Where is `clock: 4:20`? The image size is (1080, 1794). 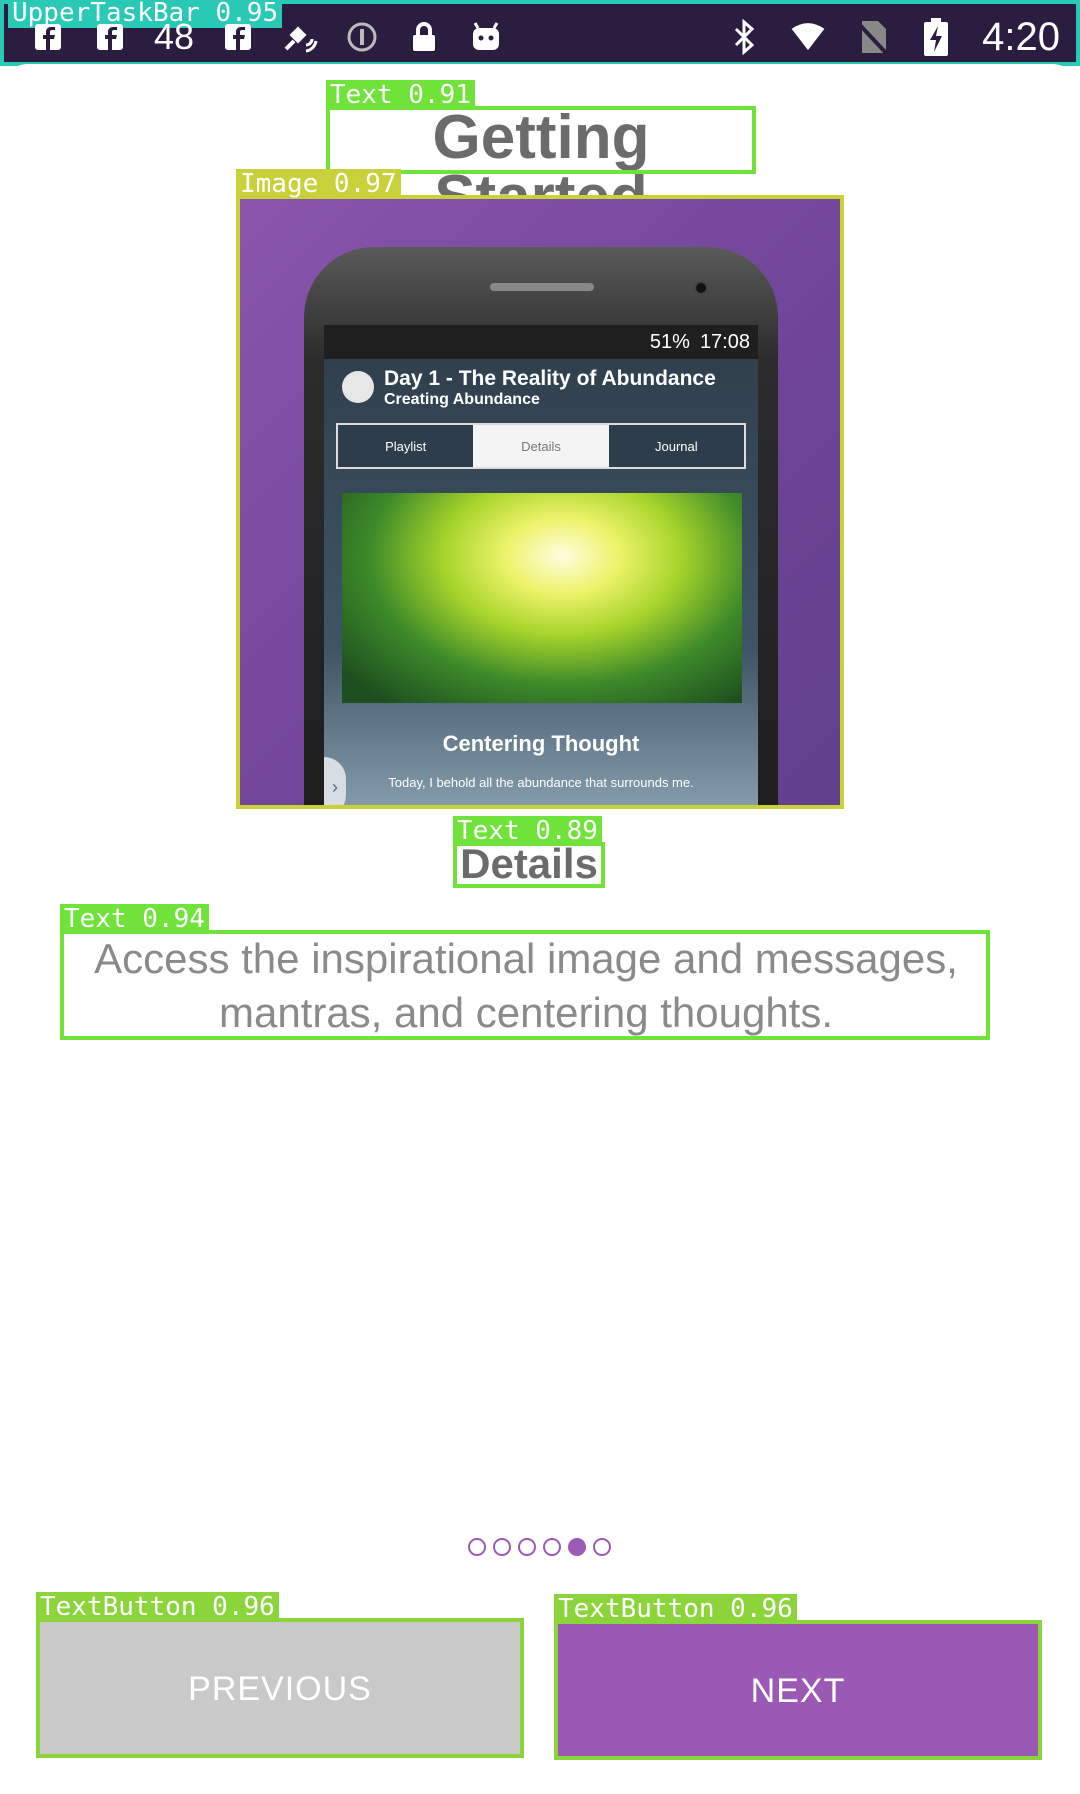
clock: 4:20 is located at coordinates (1021, 36).